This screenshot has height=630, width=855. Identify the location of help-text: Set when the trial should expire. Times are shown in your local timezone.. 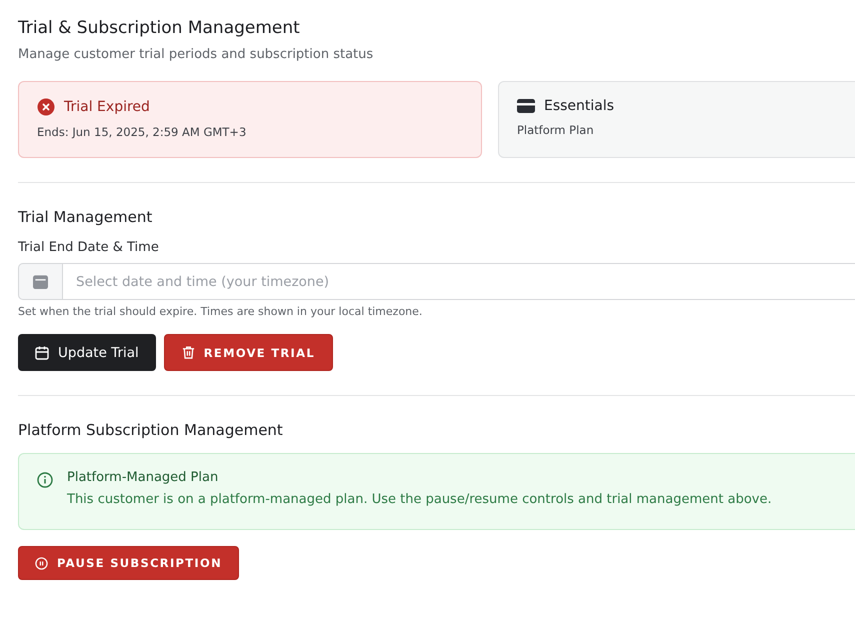
(221, 311).